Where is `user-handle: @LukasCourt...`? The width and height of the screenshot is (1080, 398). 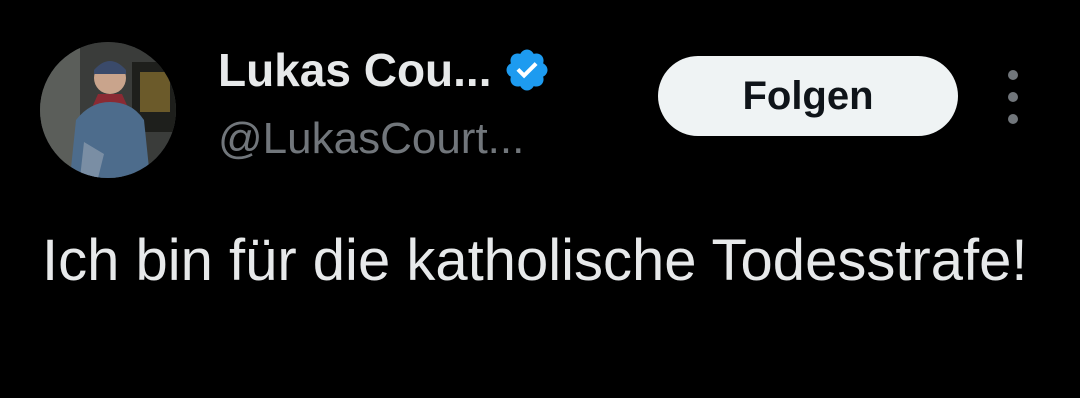 user-handle: @LukasCourt... is located at coordinates (371, 139).